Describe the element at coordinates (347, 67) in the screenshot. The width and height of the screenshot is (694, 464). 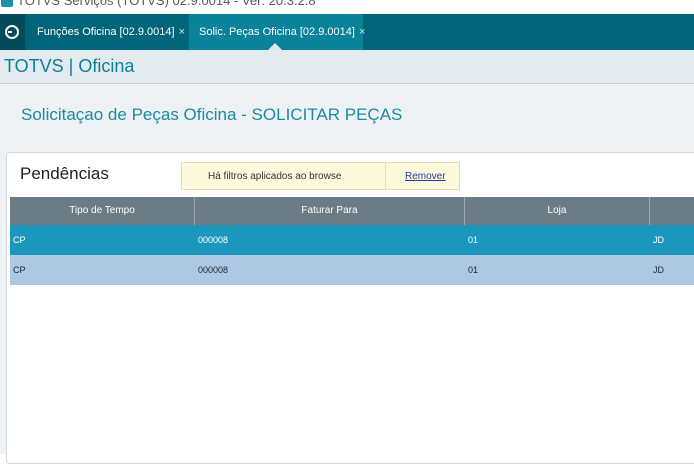
I see `app-header: TOTVS | Oficina` at that location.